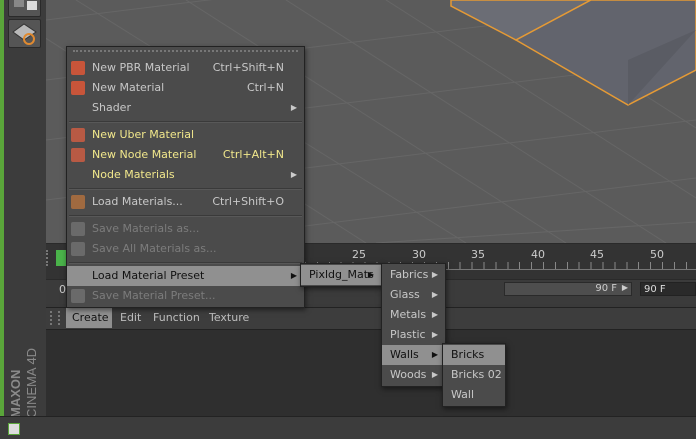  Describe the element at coordinates (185, 68) in the screenshot. I see `new-pbr-material-item: New PBR Material Ctrl+Shift+N` at that location.